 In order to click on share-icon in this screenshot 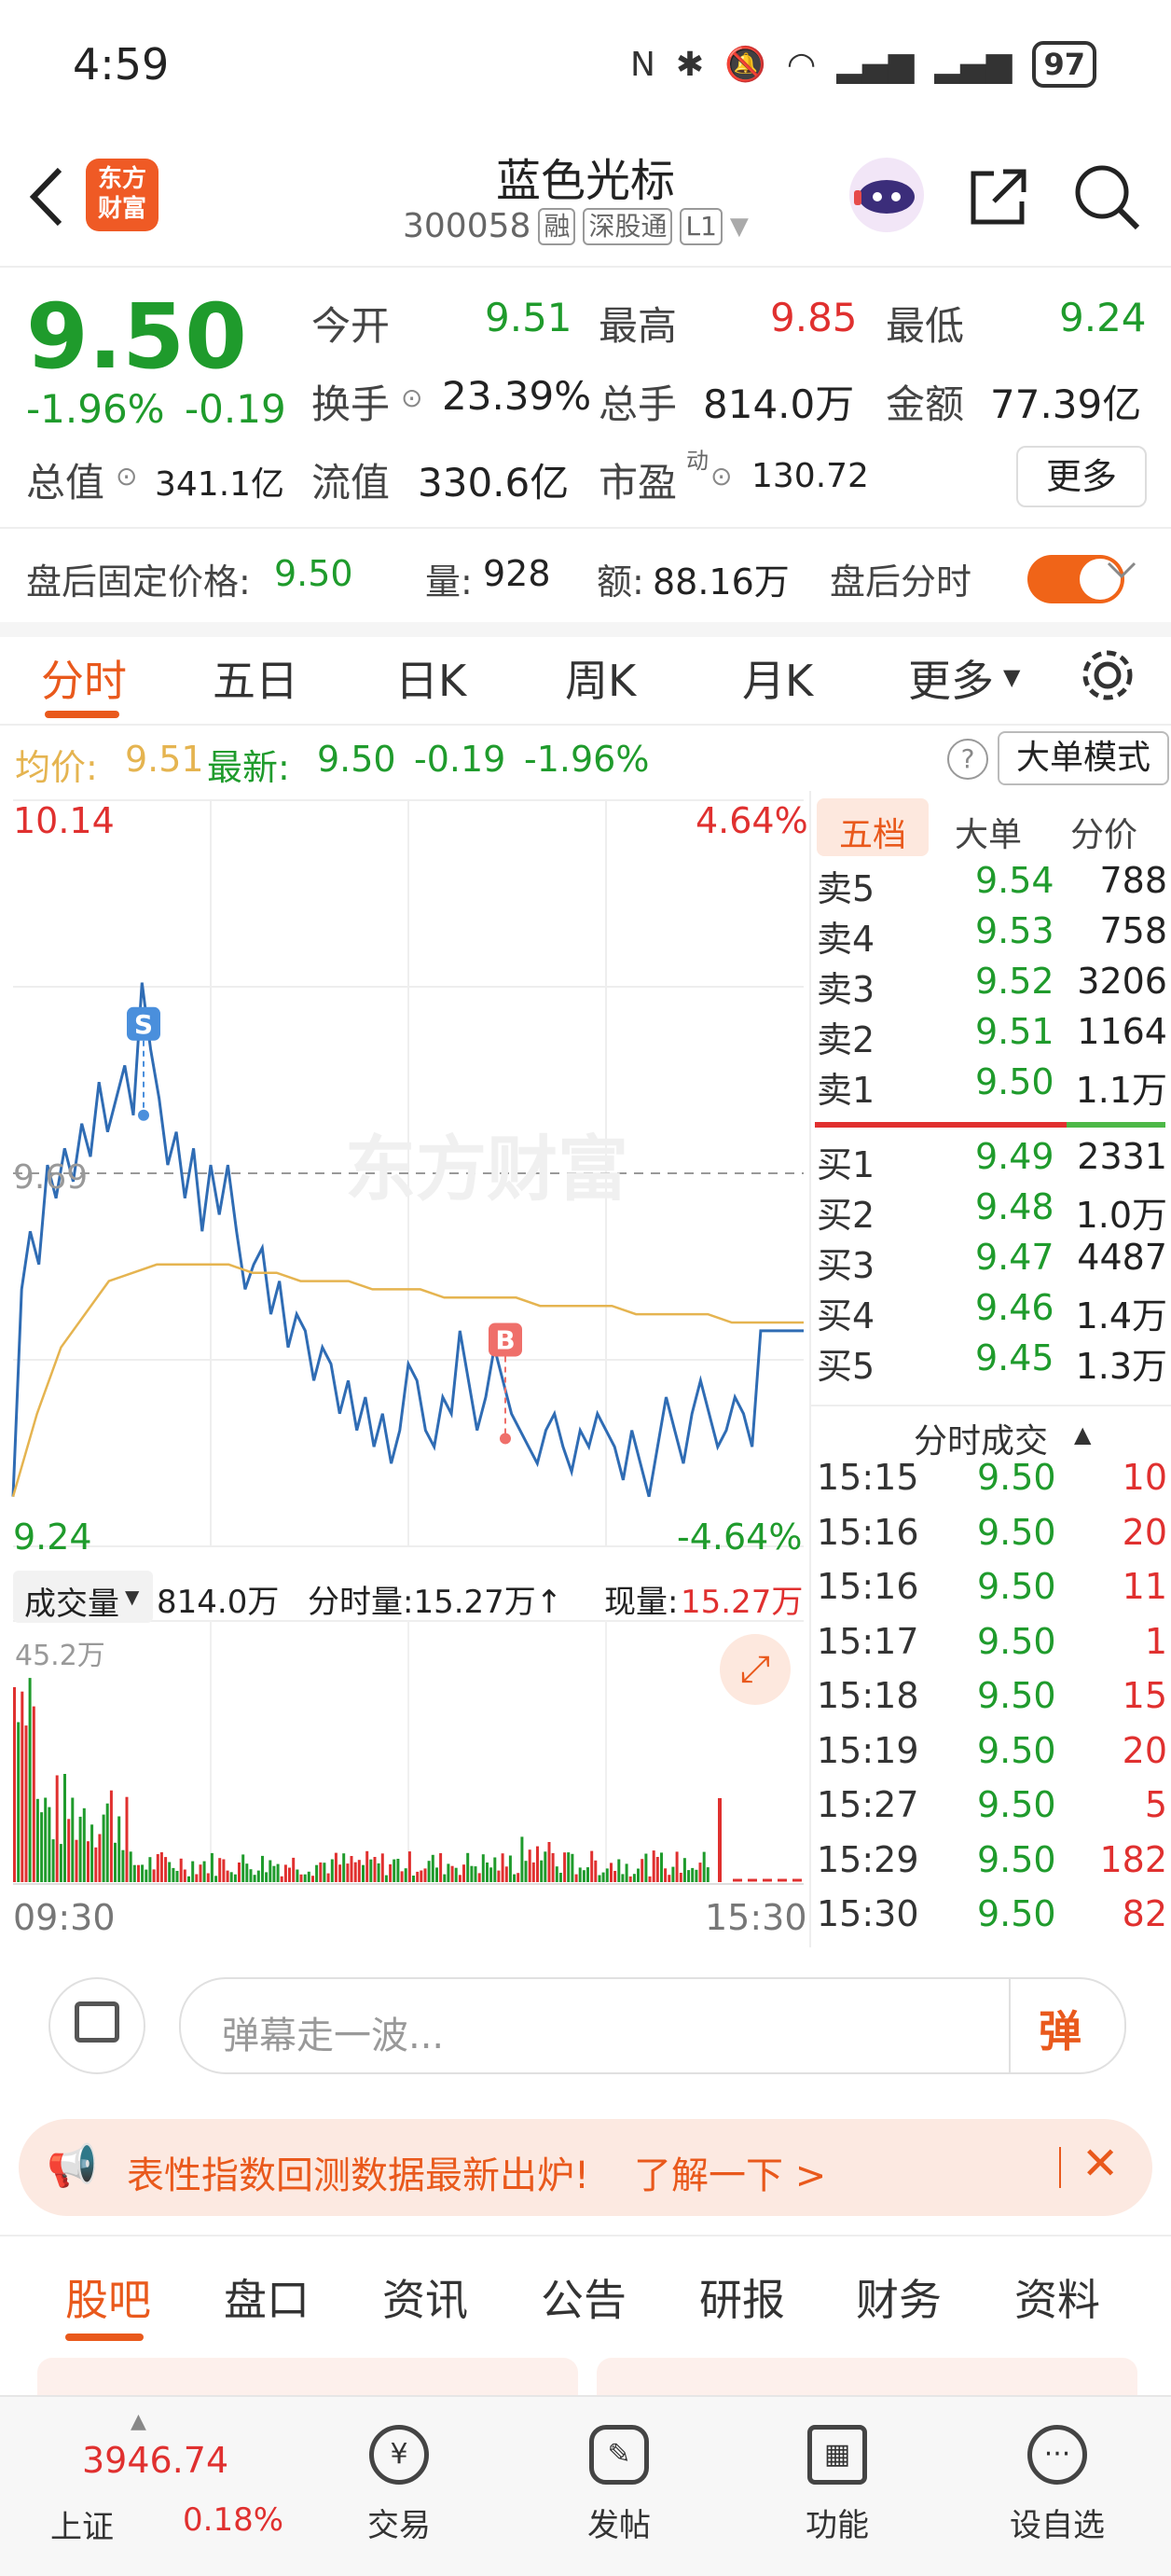, I will do `click(998, 196)`.